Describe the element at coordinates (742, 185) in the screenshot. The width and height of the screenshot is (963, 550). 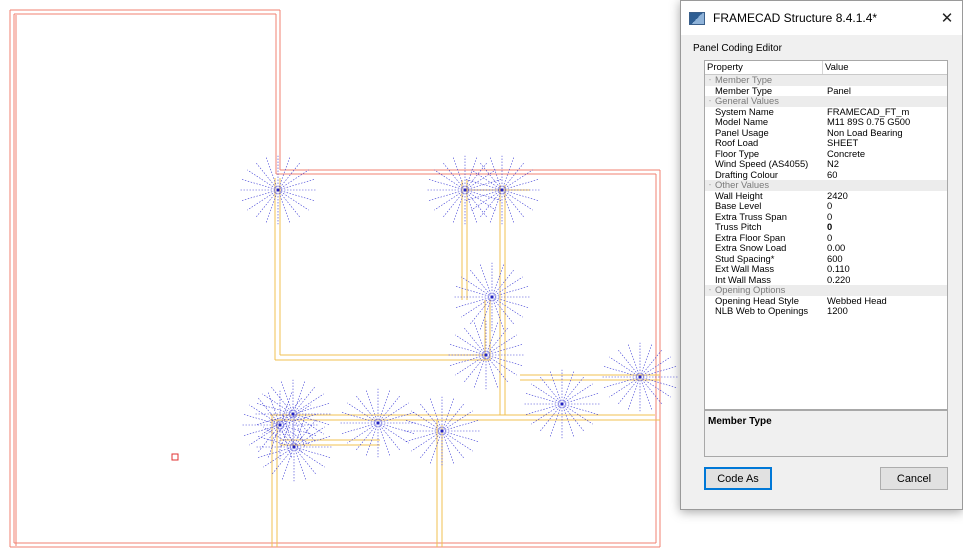
I see `property-name: Other Values` at that location.